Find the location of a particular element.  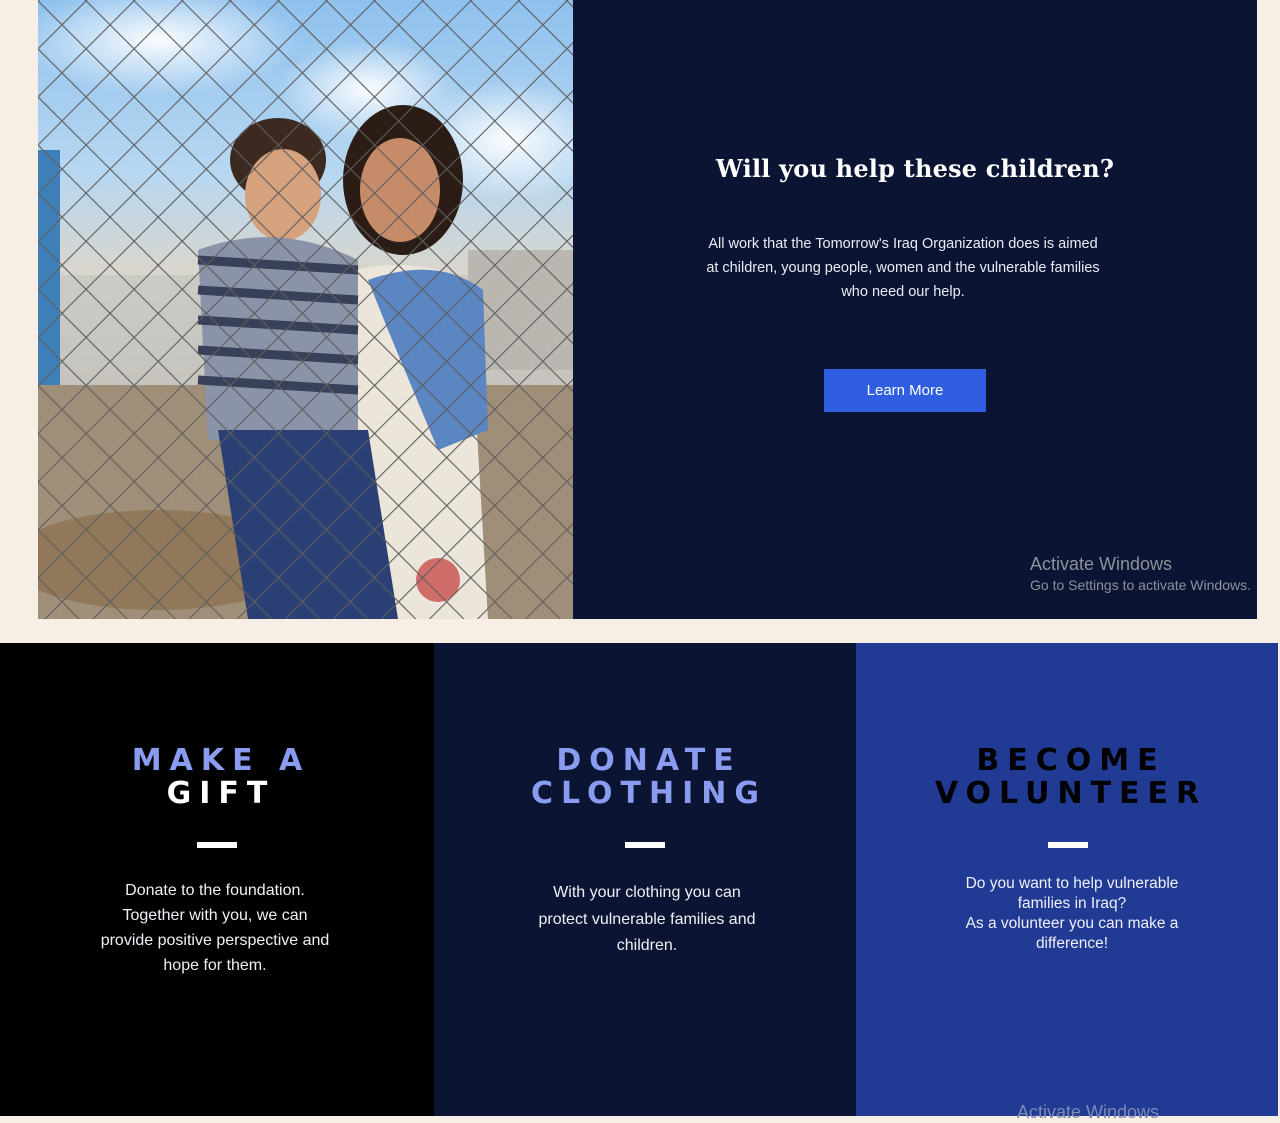

card-title: DONATE CLOTHING is located at coordinates (645, 777).